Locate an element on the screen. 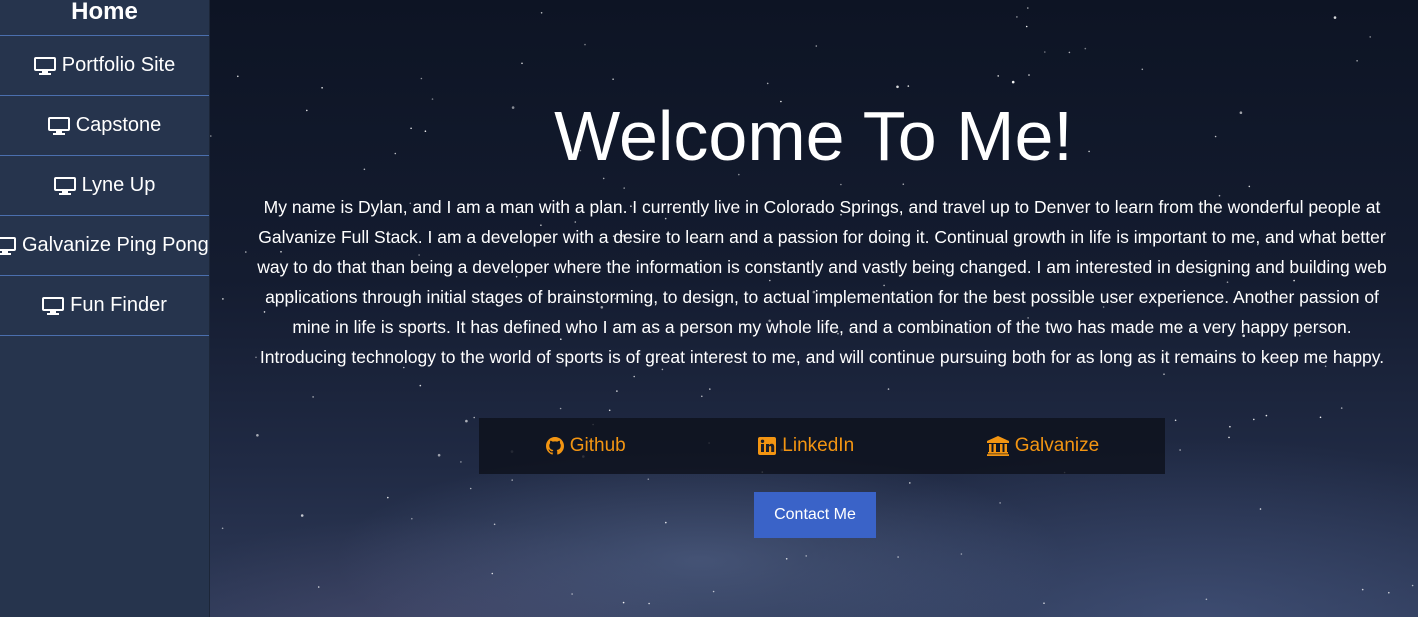  contact-me-button: Contact Me is located at coordinates (815, 515).